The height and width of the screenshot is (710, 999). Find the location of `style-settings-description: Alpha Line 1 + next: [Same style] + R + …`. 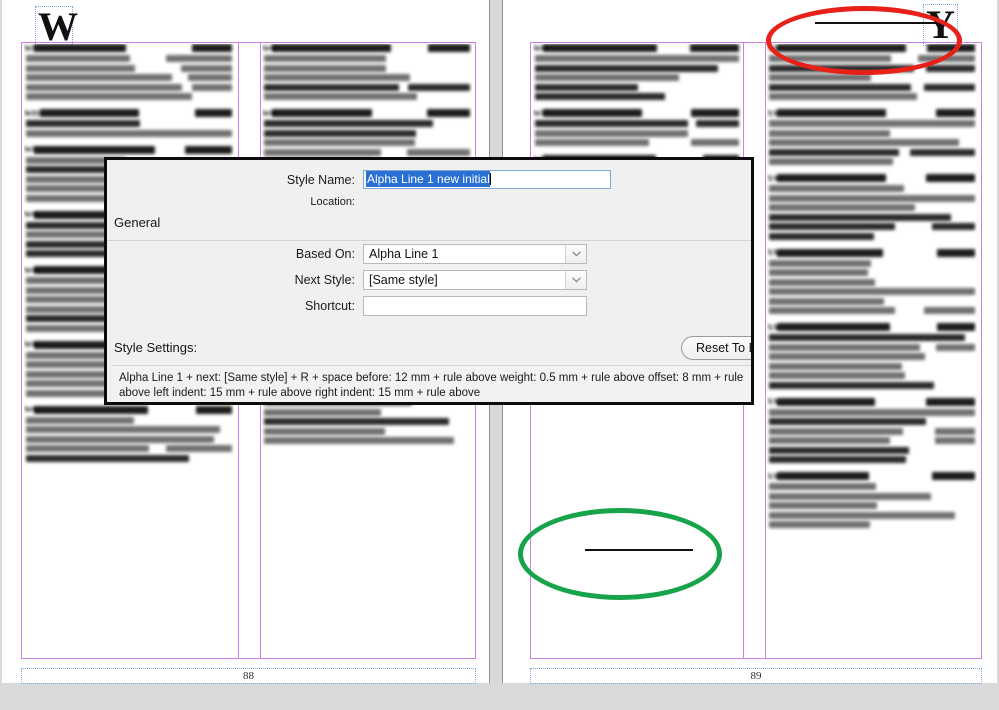

style-settings-description: Alpha Line 1 + next: [Same style] + R + … is located at coordinates (431, 383).